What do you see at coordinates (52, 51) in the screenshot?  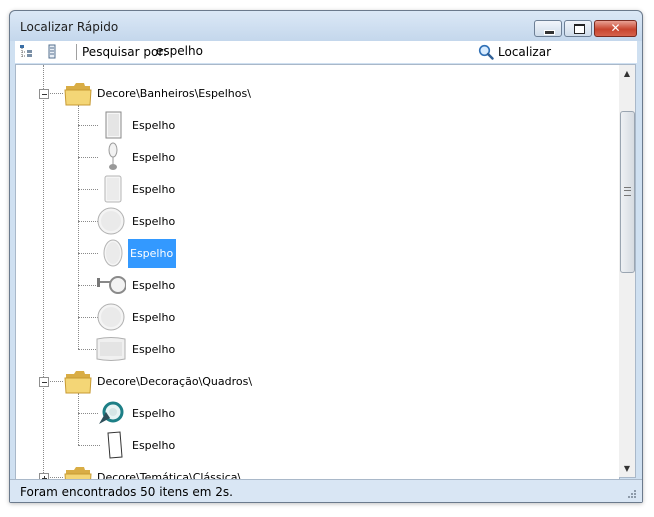 I see `expand-tree-icon` at bounding box center [52, 51].